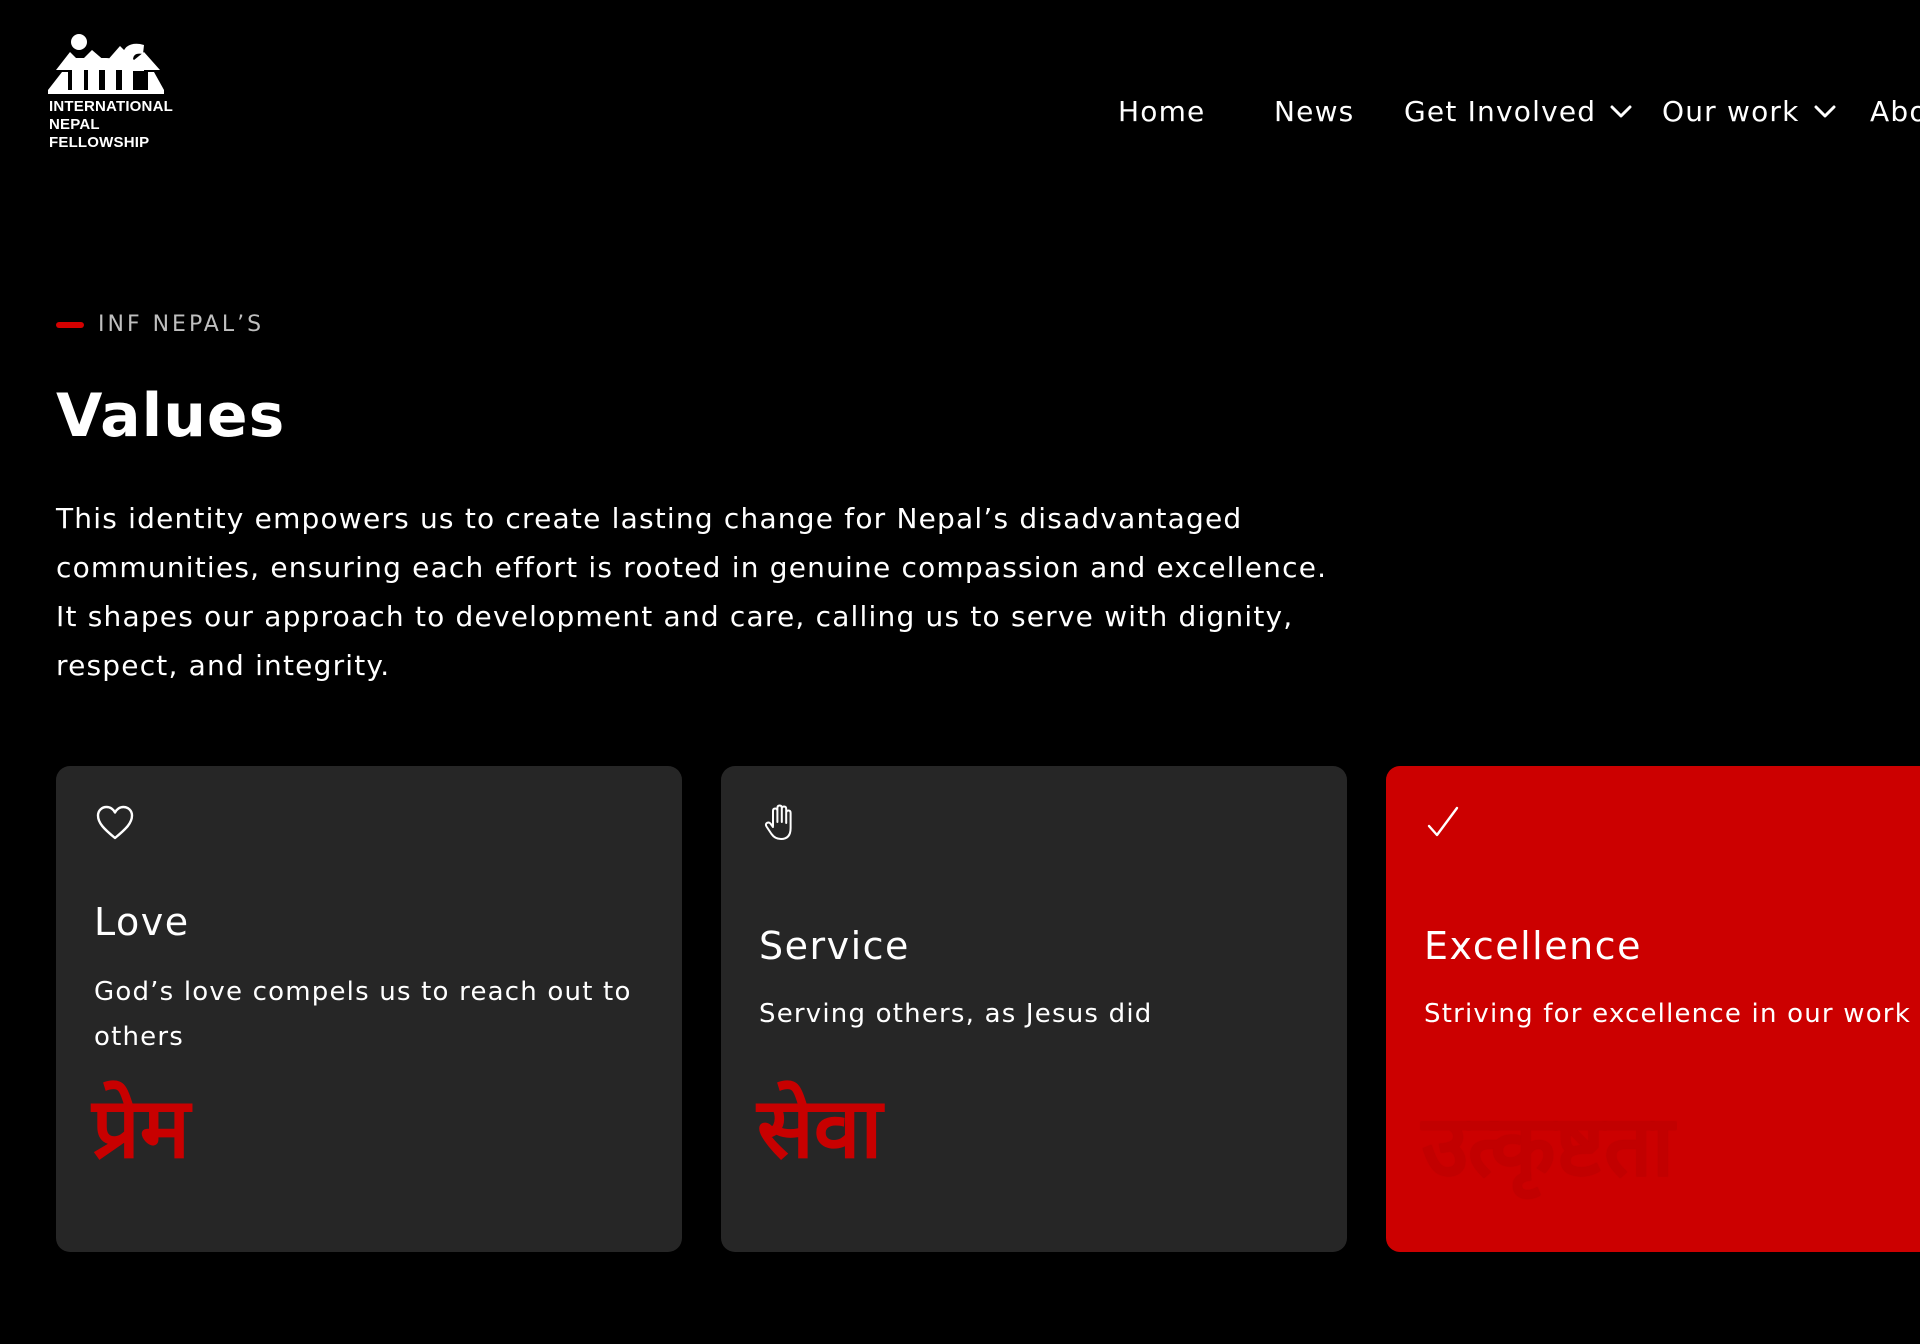 The image size is (1920, 1344). What do you see at coordinates (70, 324) in the screenshot?
I see `eyebrow-accent-bar` at bounding box center [70, 324].